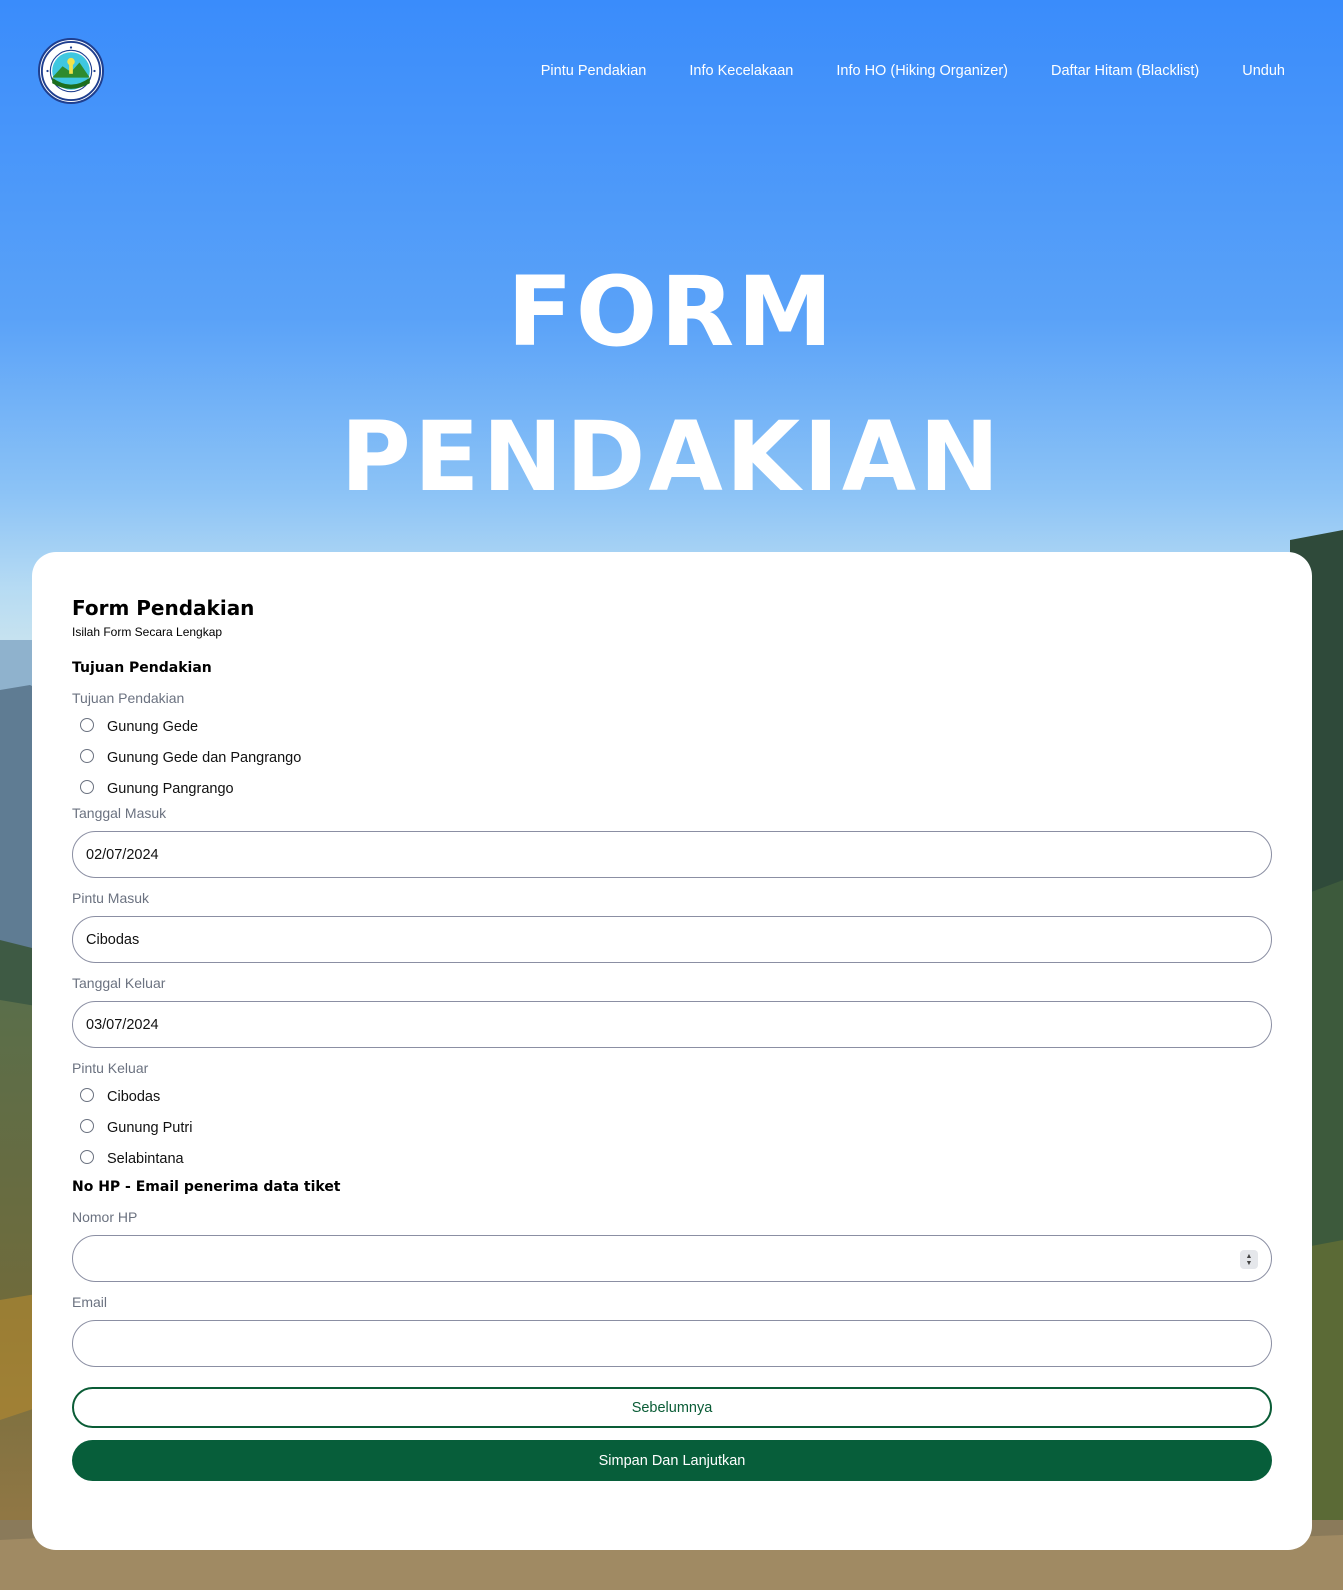  I want to click on save-continue-button: Simpan Dan Lanjutkan, so click(672, 1460).